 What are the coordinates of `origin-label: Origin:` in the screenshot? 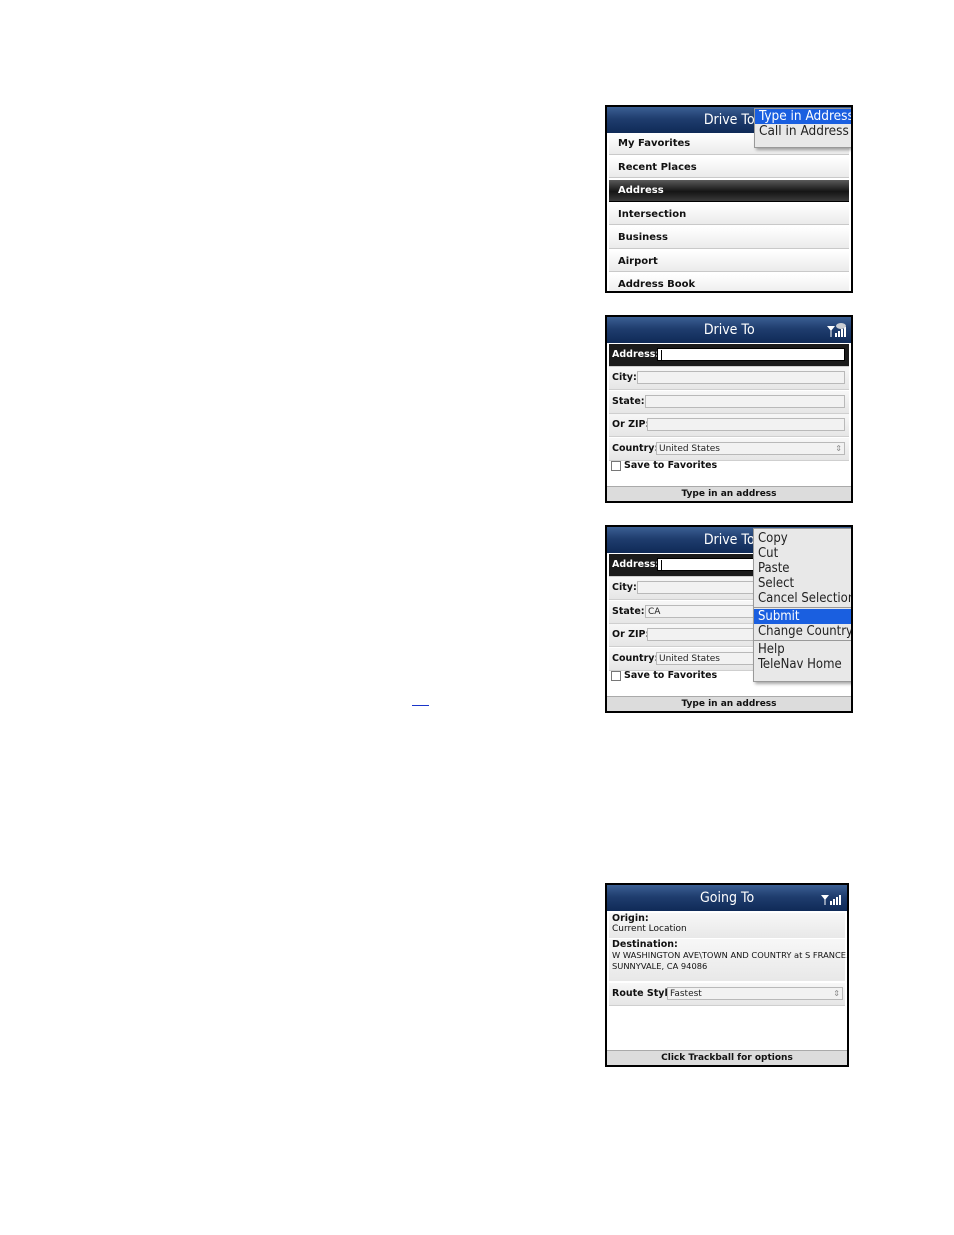 It's located at (630, 918).